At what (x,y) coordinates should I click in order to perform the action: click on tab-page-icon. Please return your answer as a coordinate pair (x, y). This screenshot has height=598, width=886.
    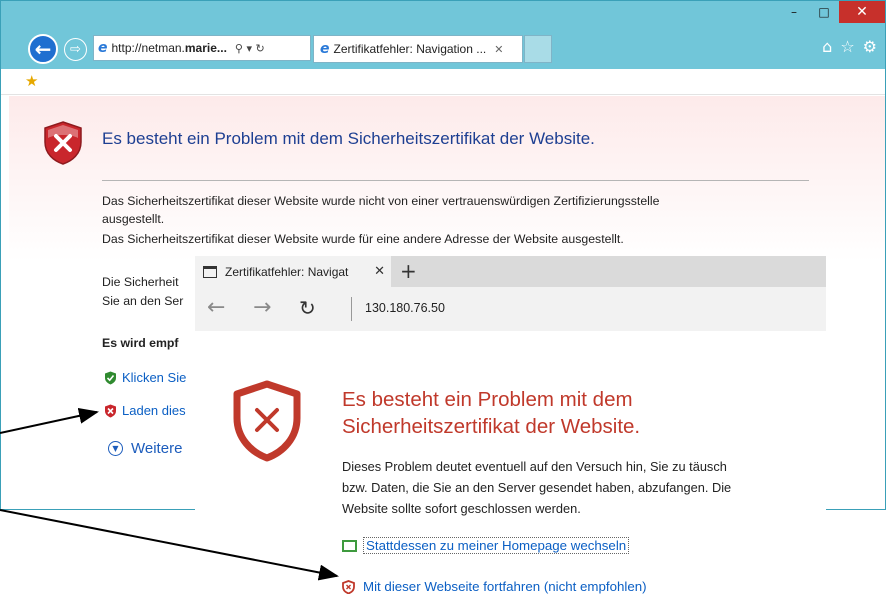
    Looking at the image, I should click on (210, 271).